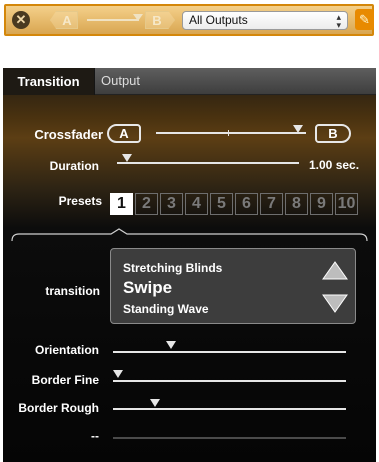 The height and width of the screenshot is (462, 379). Describe the element at coordinates (172, 268) in the screenshot. I see `transition-previous: Stretching Blinds` at that location.